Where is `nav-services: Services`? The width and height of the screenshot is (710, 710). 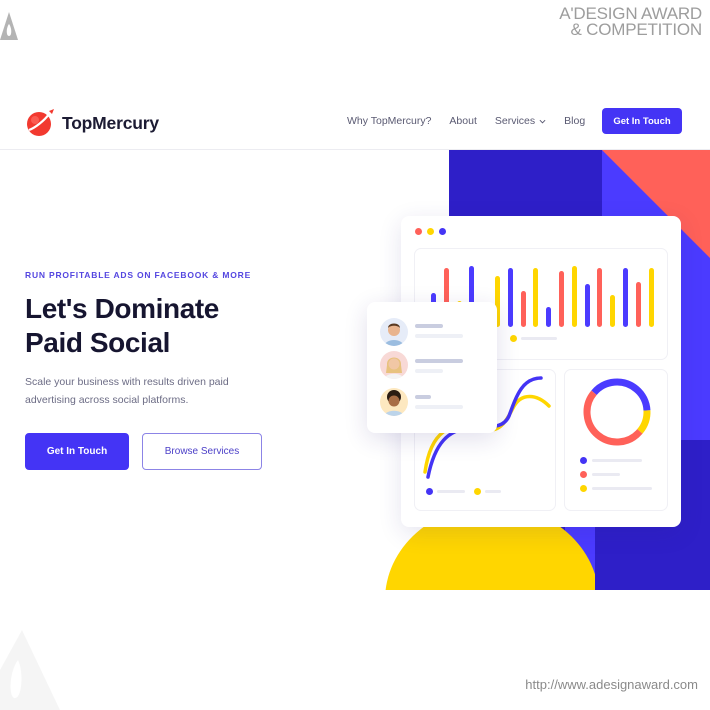
nav-services: Services is located at coordinates (520, 121).